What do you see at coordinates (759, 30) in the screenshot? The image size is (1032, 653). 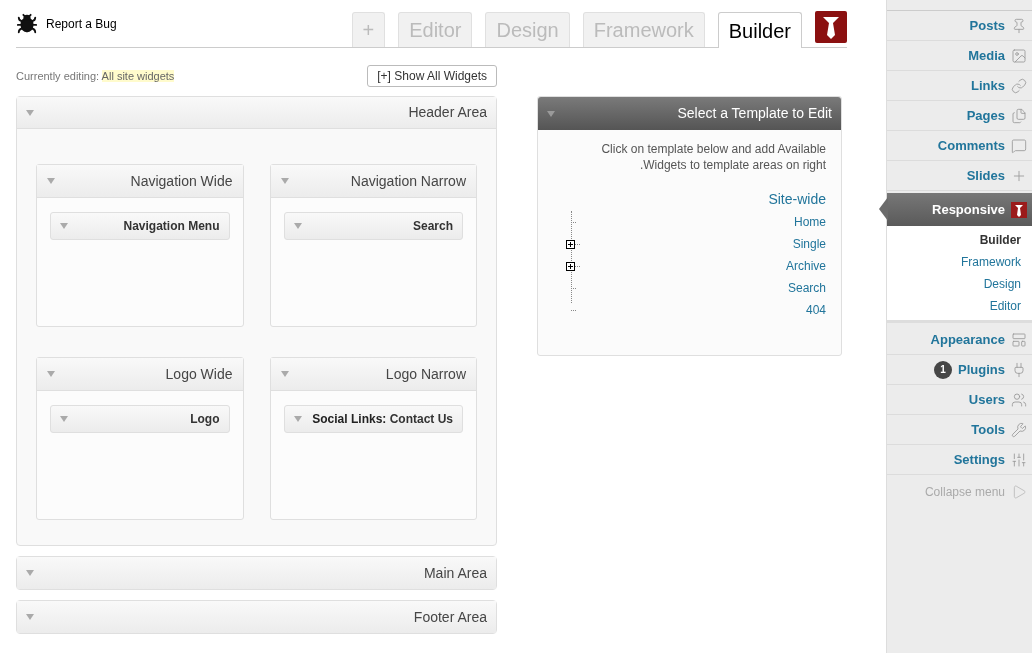 I see `nav-tab: Builder` at bounding box center [759, 30].